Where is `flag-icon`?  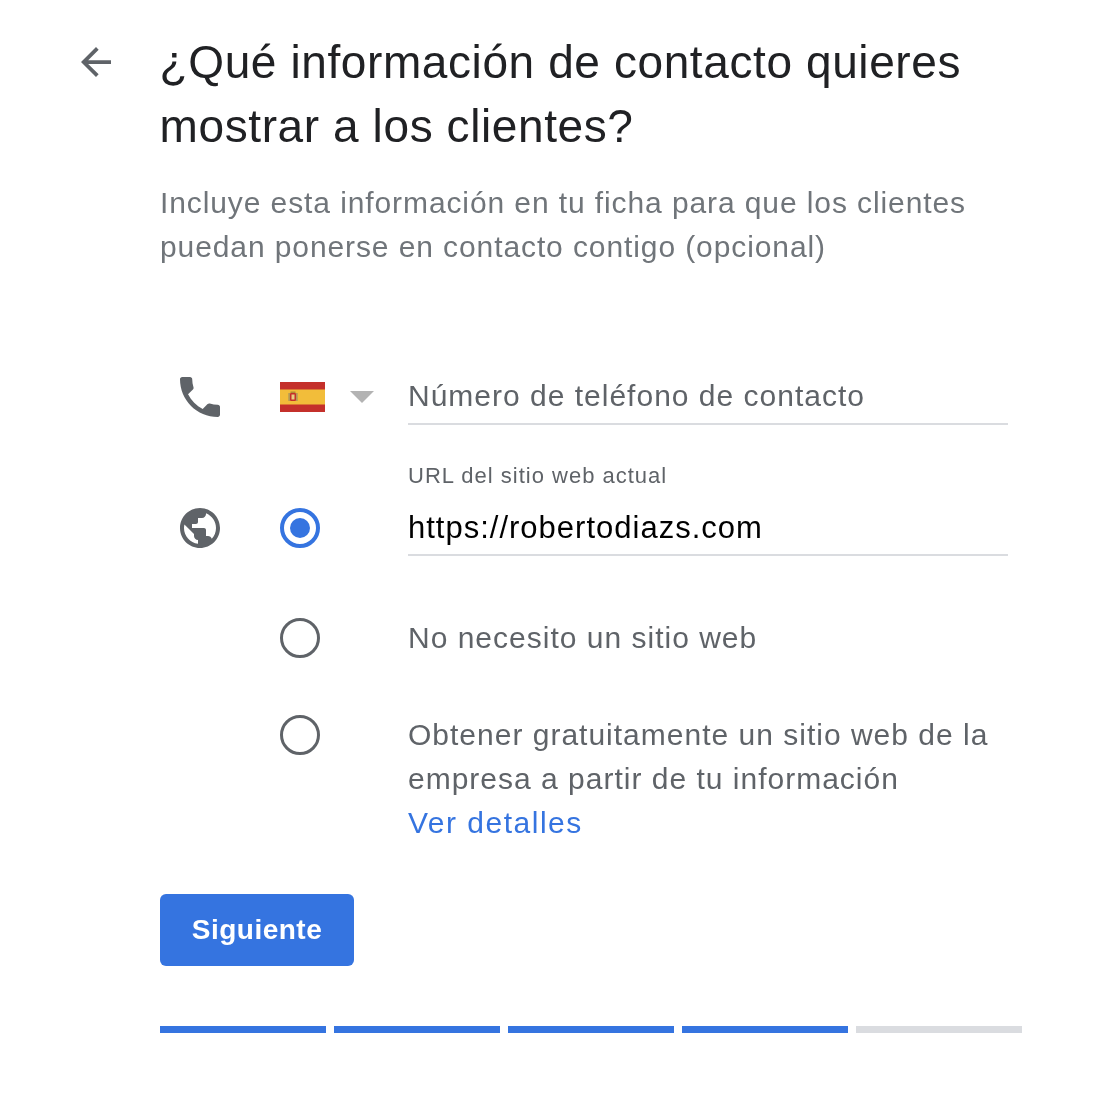
flag-icon is located at coordinates (302, 397).